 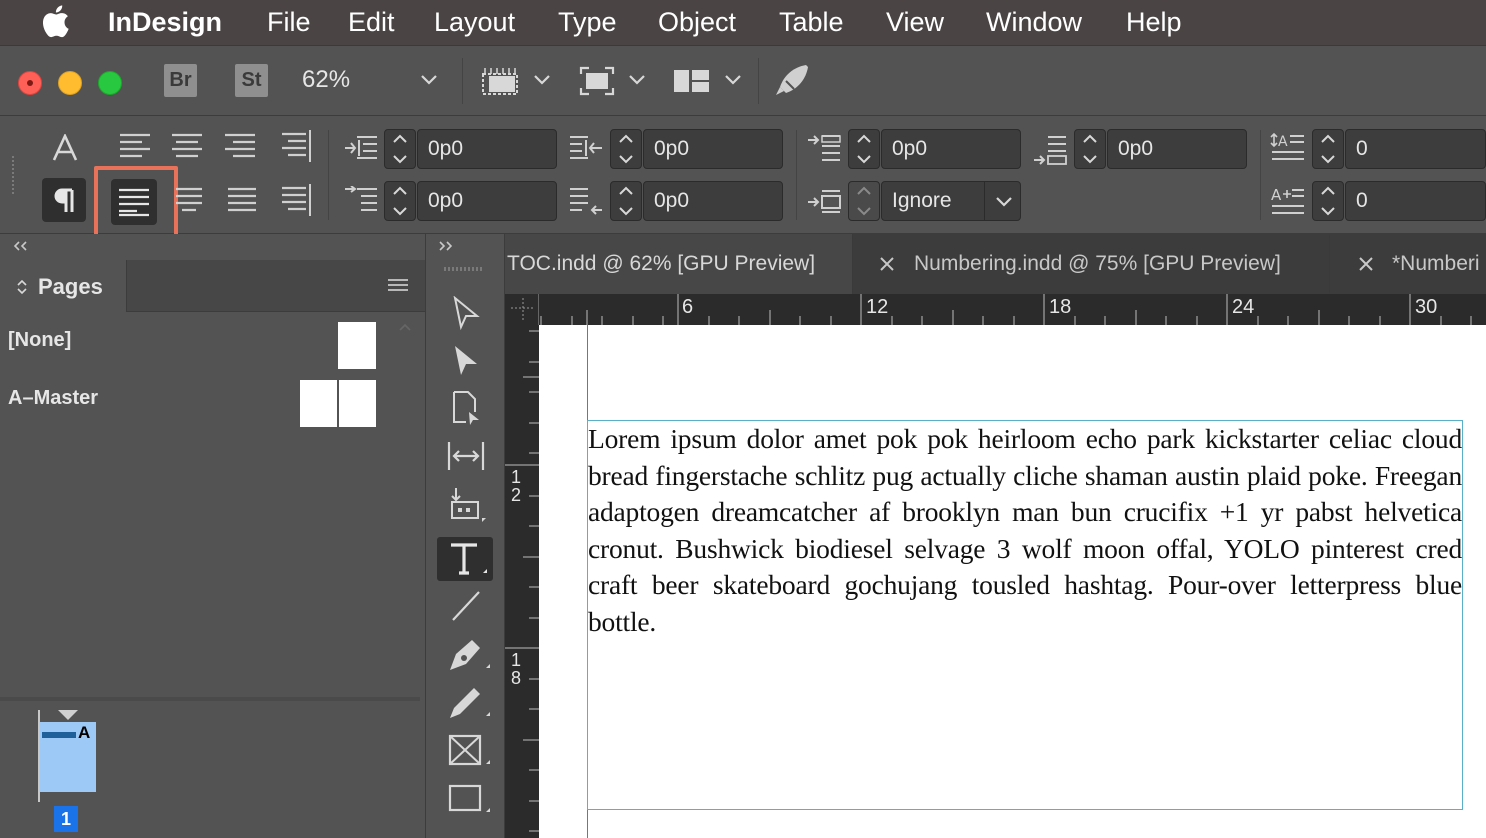 I want to click on type-tool-button, so click(x=465, y=559).